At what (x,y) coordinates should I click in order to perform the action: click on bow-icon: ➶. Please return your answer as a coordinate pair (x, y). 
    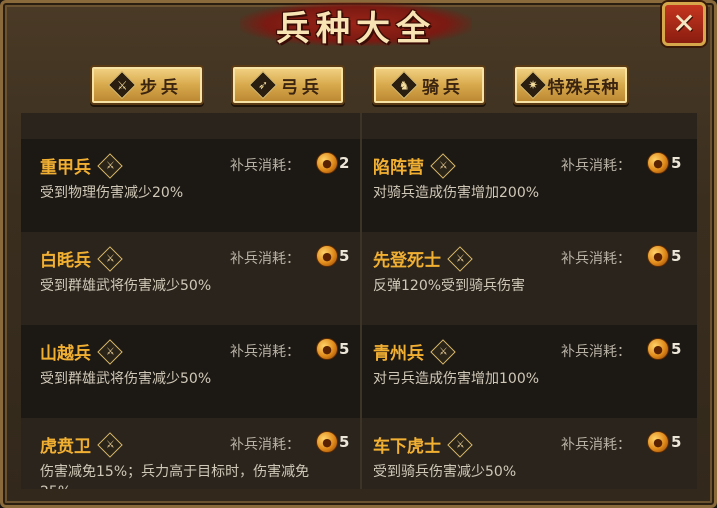
    Looking at the image, I should click on (263, 85).